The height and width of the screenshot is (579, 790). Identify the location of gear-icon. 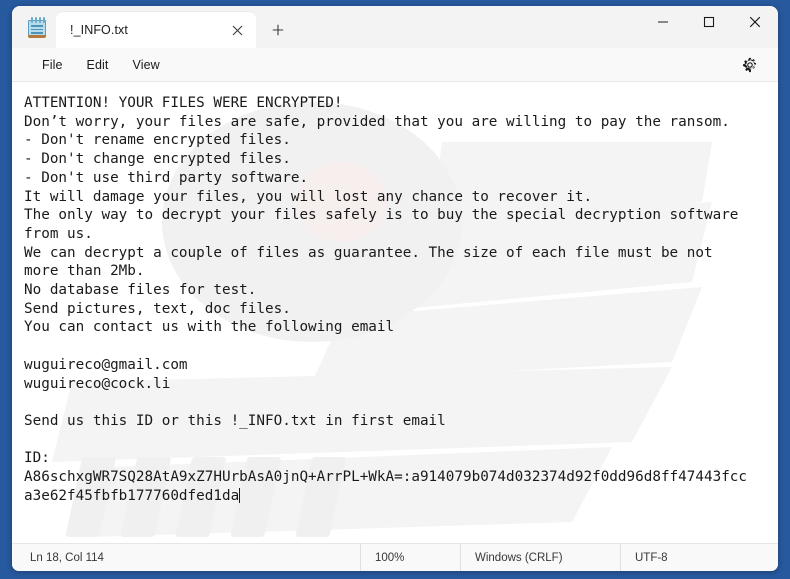
(750, 65).